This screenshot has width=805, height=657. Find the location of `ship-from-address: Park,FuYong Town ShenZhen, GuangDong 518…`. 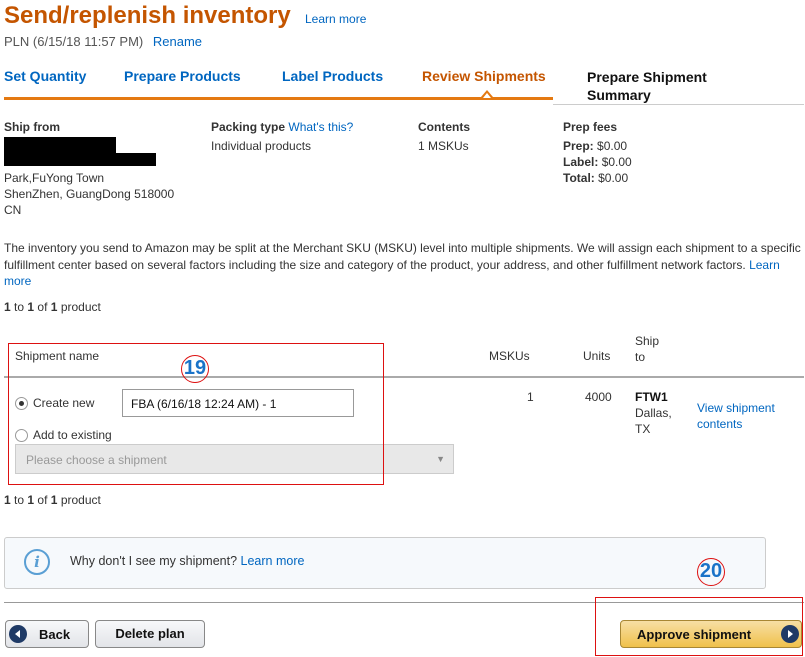

ship-from-address: Park,FuYong Town ShenZhen, GuangDong 518… is located at coordinates (89, 194).